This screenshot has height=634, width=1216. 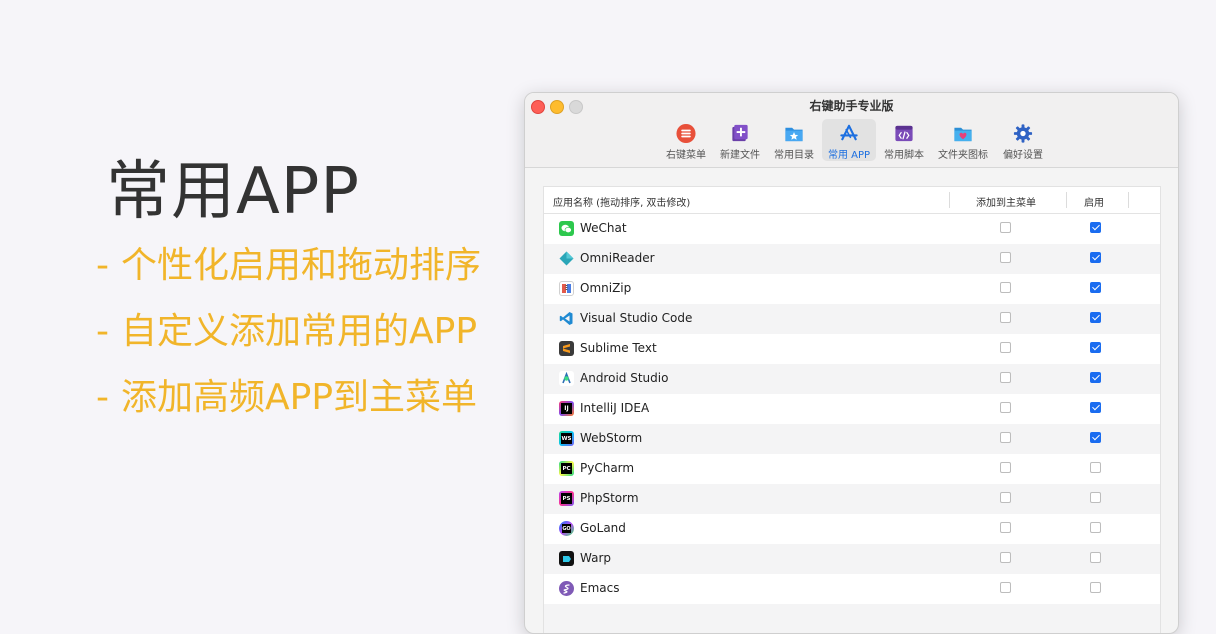 What do you see at coordinates (852, 469) in the screenshot?
I see `table-row: PC PyCharm` at bounding box center [852, 469].